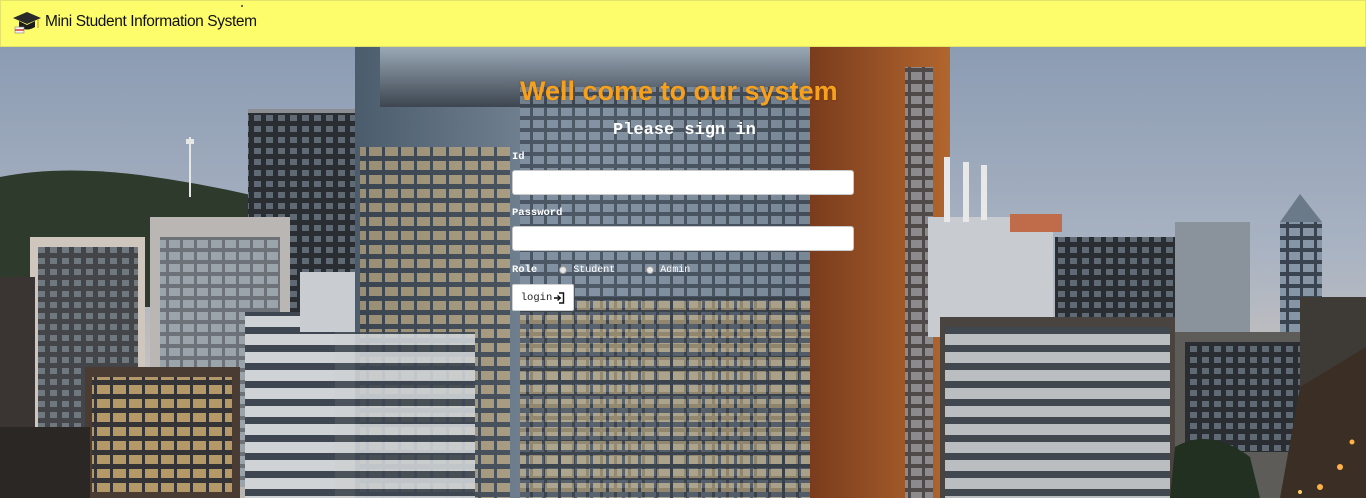 The height and width of the screenshot is (498, 1366). I want to click on graduation-cap-icon, so click(27, 22).